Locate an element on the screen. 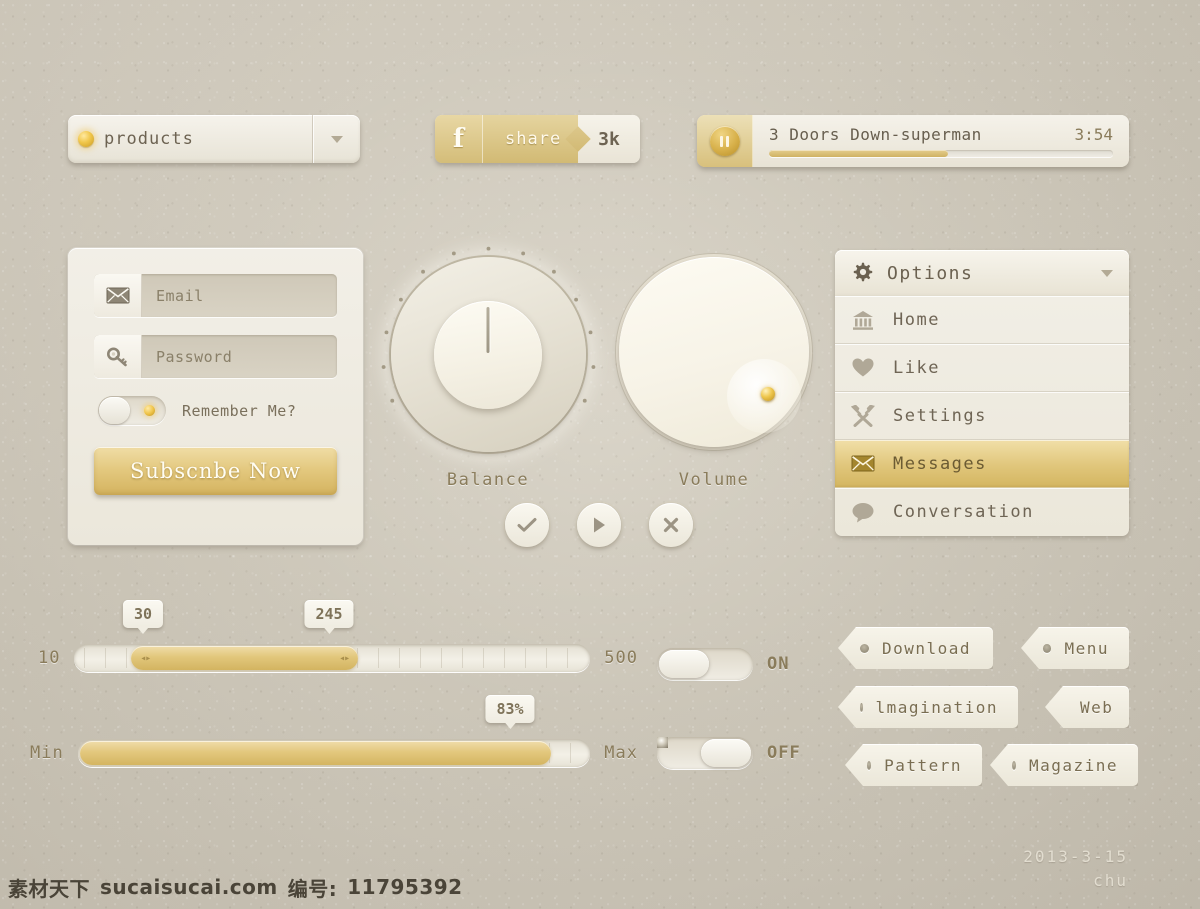 This screenshot has height=909, width=1200. switch-on is located at coordinates (705, 664).